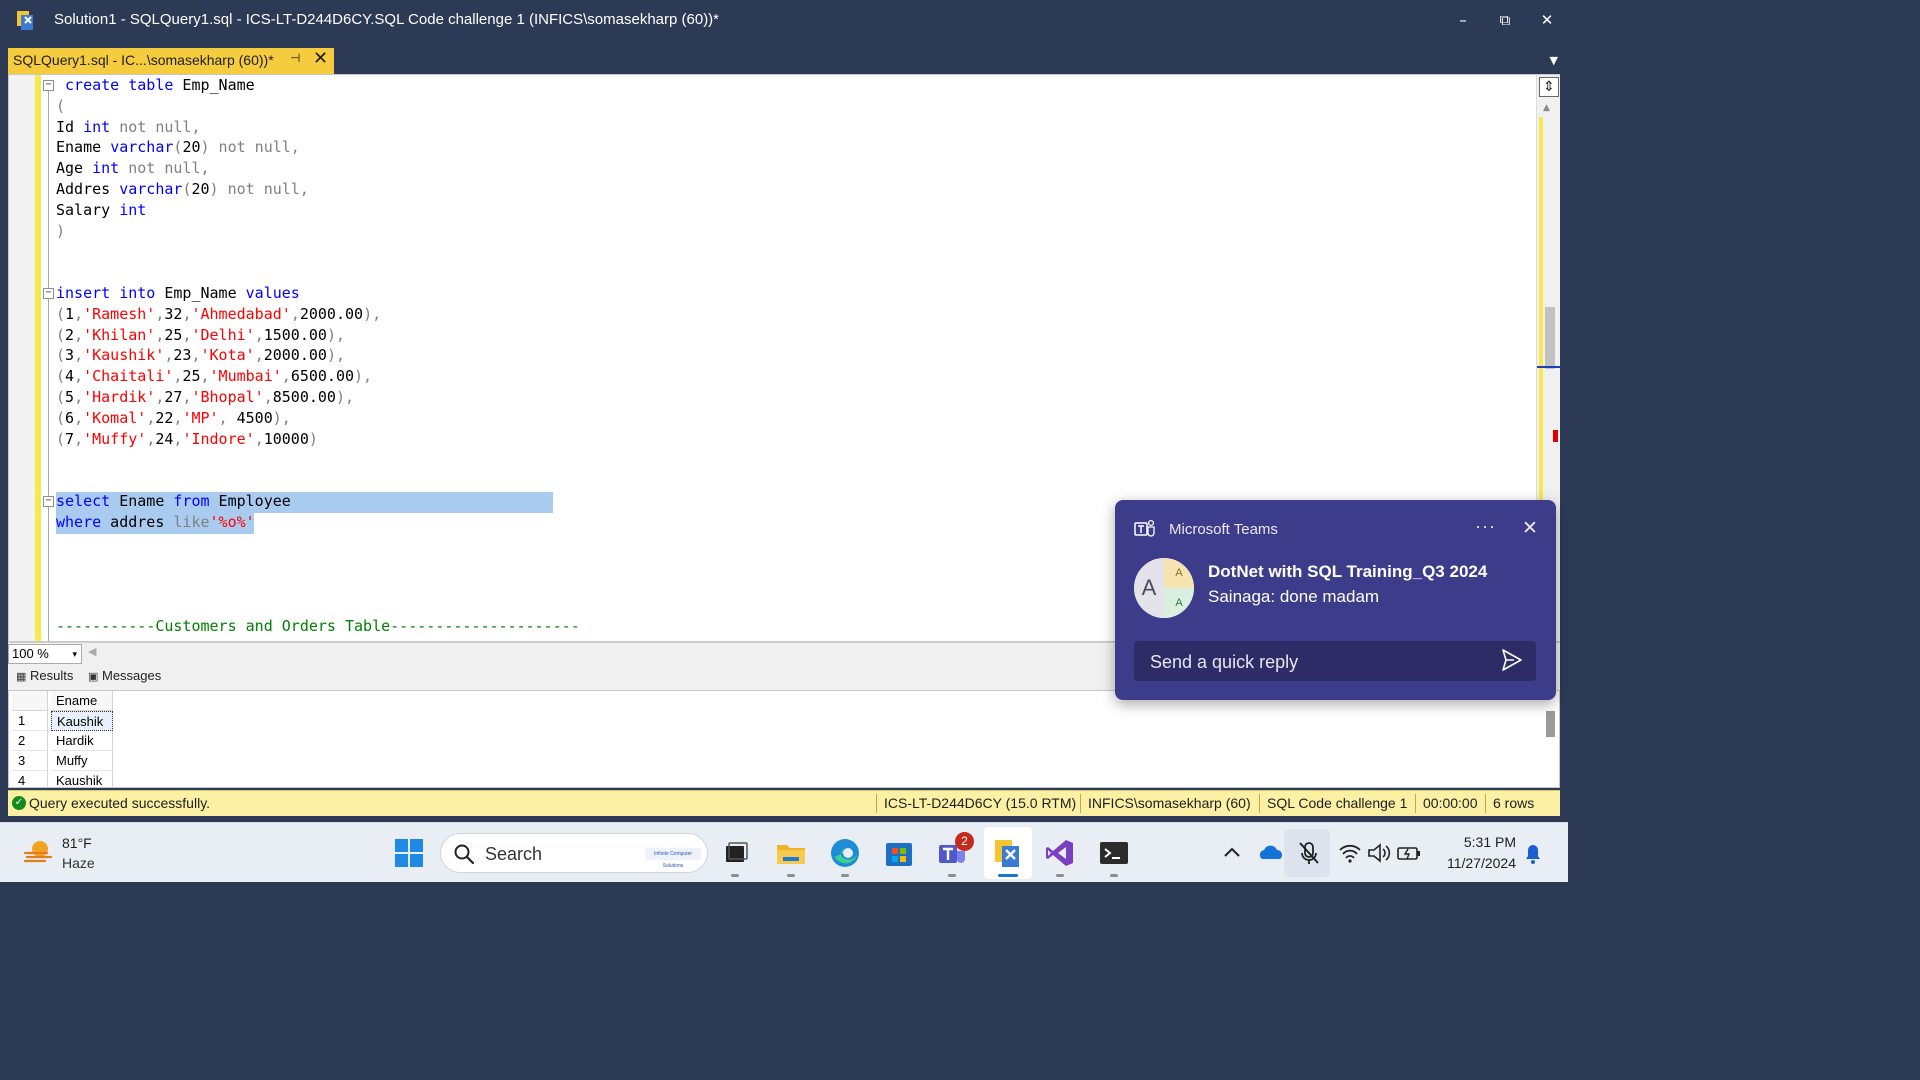  I want to click on code-token: not null,, so click(164, 168).